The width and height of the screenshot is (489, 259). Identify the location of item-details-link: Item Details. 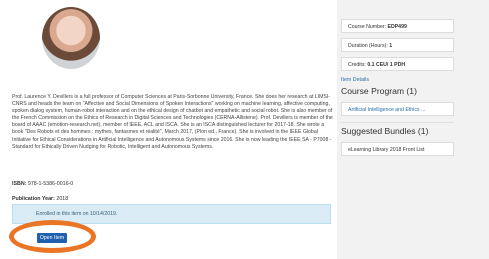
(355, 80).